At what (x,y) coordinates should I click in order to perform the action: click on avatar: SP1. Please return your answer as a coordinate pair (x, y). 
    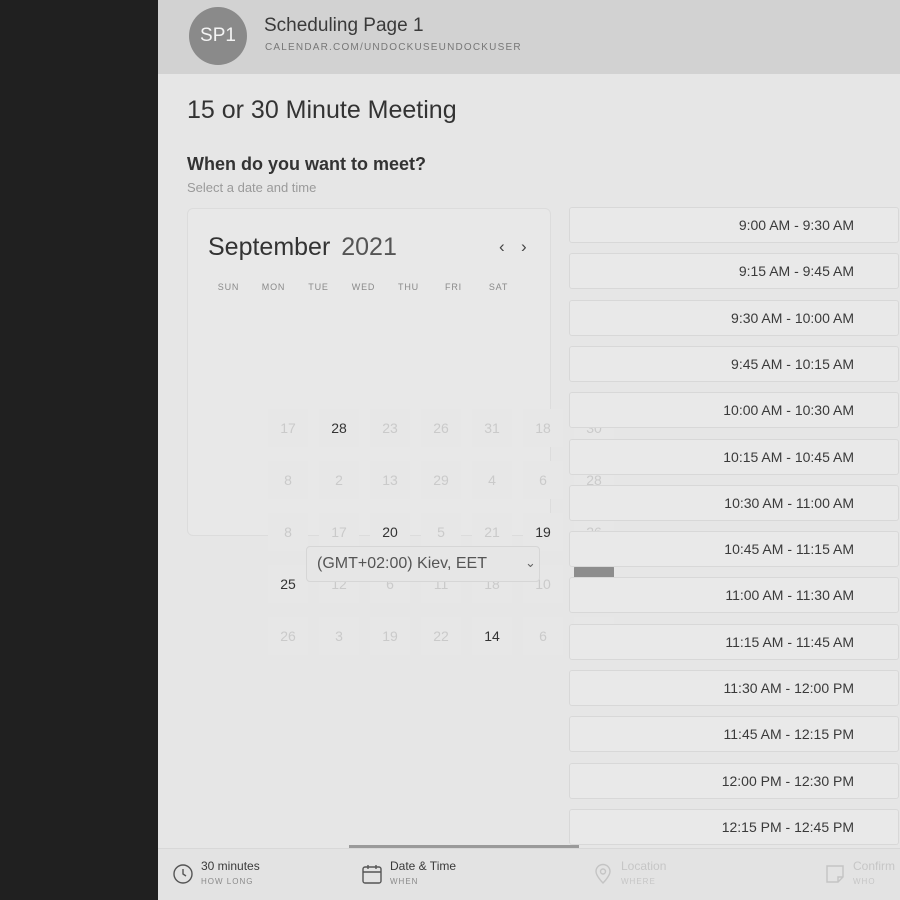
    Looking at the image, I should click on (218, 36).